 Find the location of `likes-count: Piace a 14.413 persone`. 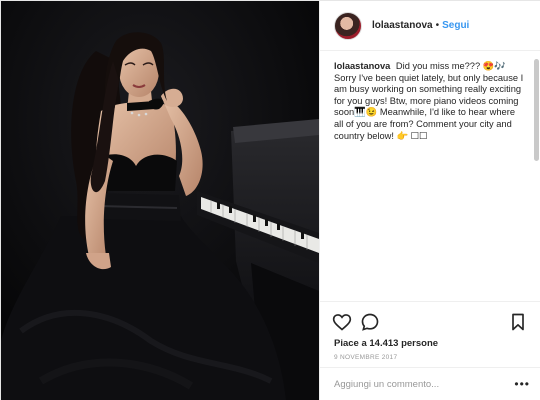

likes-count: Piace a 14.413 persone is located at coordinates (386, 343).